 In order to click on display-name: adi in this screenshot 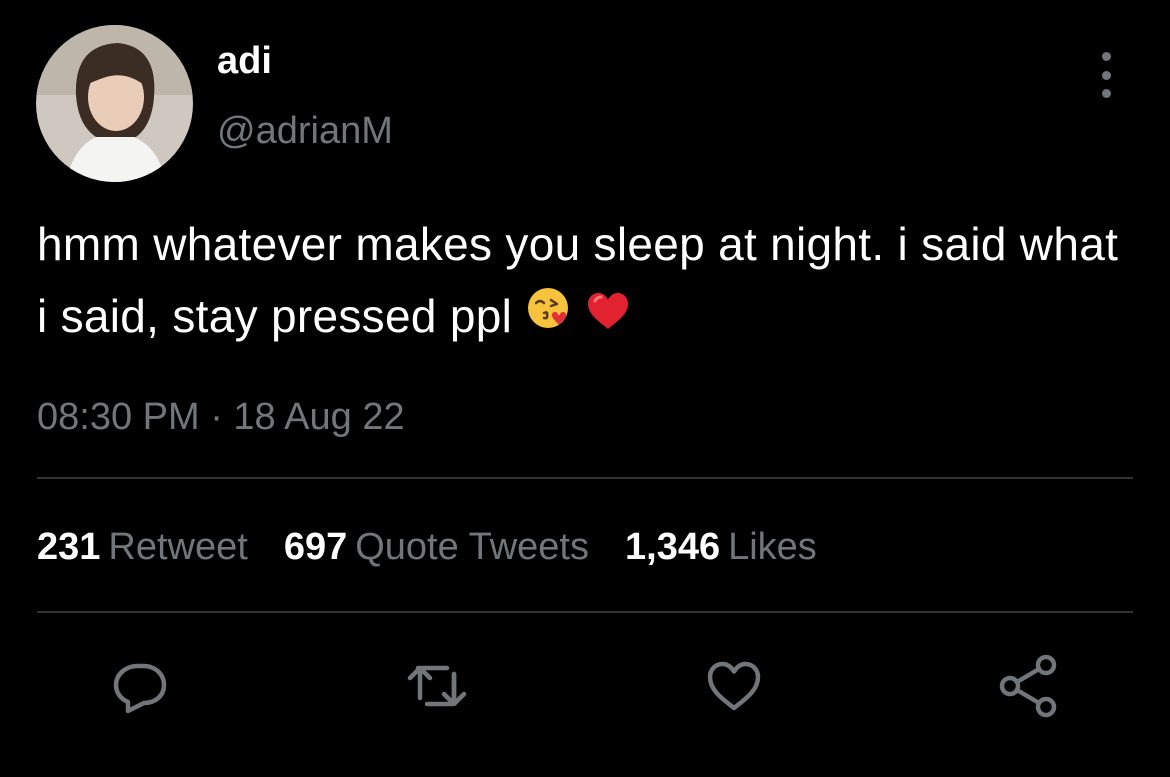, I will do `click(244, 61)`.